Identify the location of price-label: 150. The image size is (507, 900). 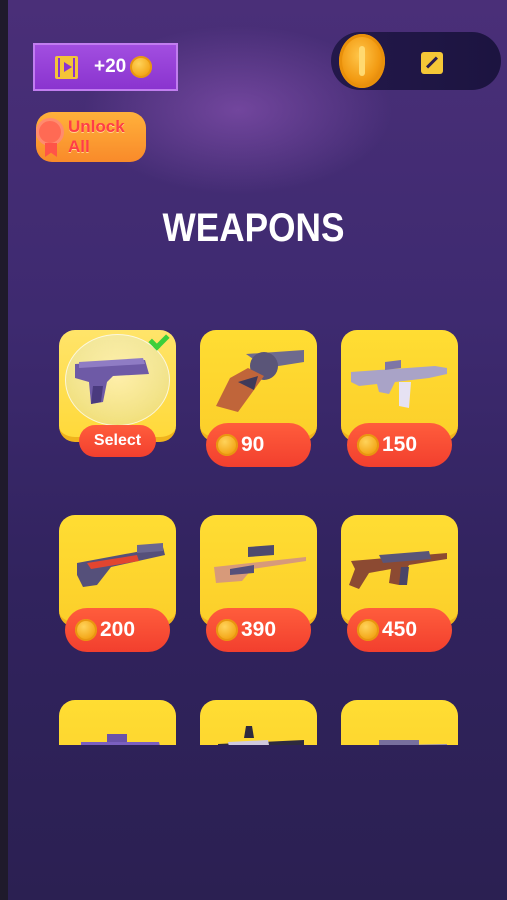
(400, 444).